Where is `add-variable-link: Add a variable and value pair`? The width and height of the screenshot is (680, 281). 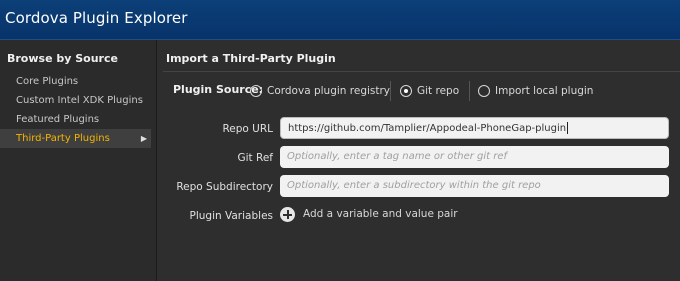 add-variable-link: Add a variable and value pair is located at coordinates (380, 214).